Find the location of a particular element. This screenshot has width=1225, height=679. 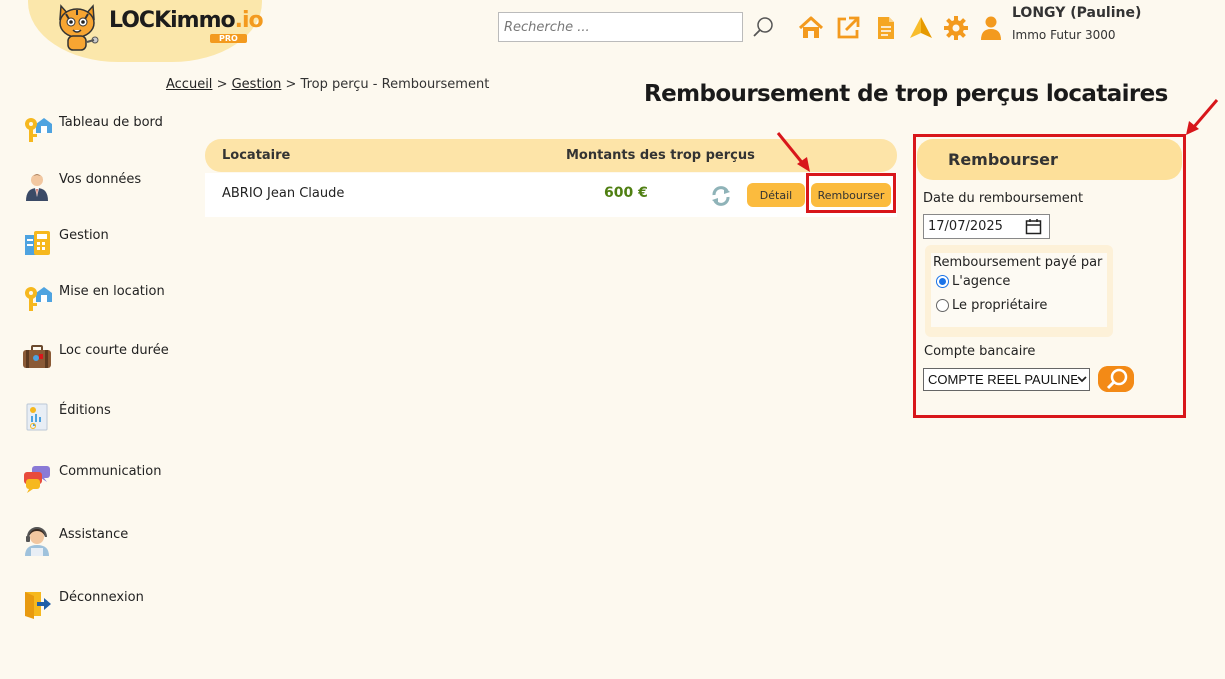

sidebar-item-label: Gestion is located at coordinates (84, 235).